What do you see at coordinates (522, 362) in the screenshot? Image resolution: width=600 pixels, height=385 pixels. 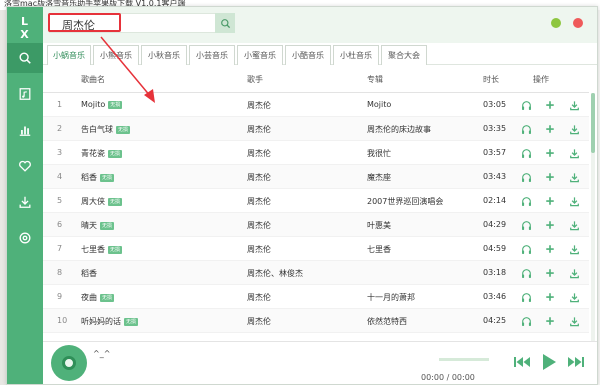 I see `prev-button` at bounding box center [522, 362].